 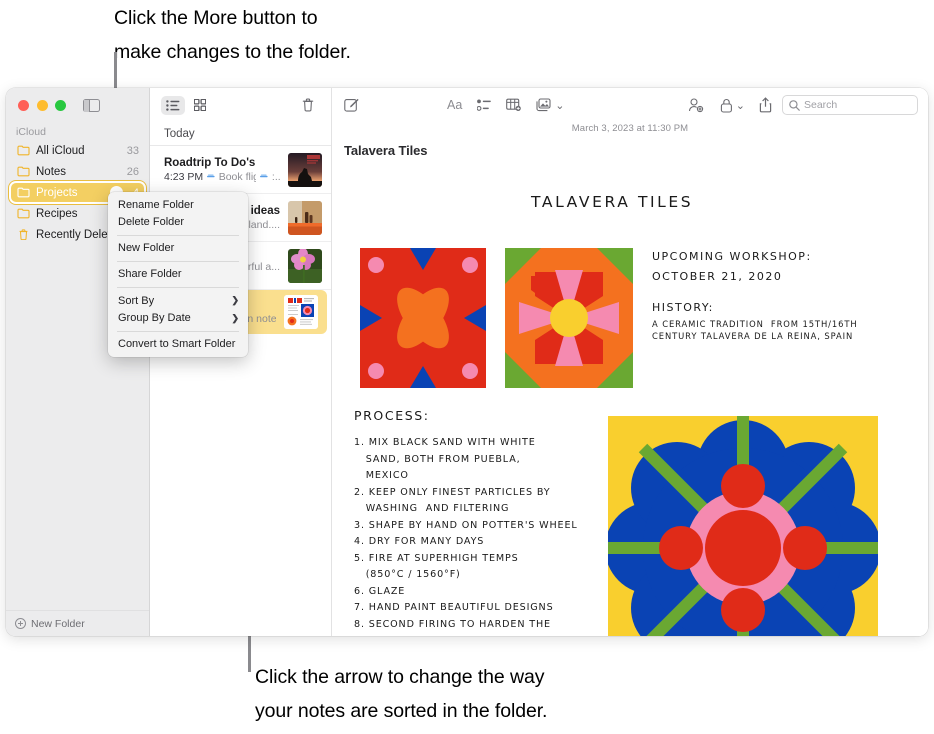 I want to click on search-field: Search, so click(x=850, y=105).